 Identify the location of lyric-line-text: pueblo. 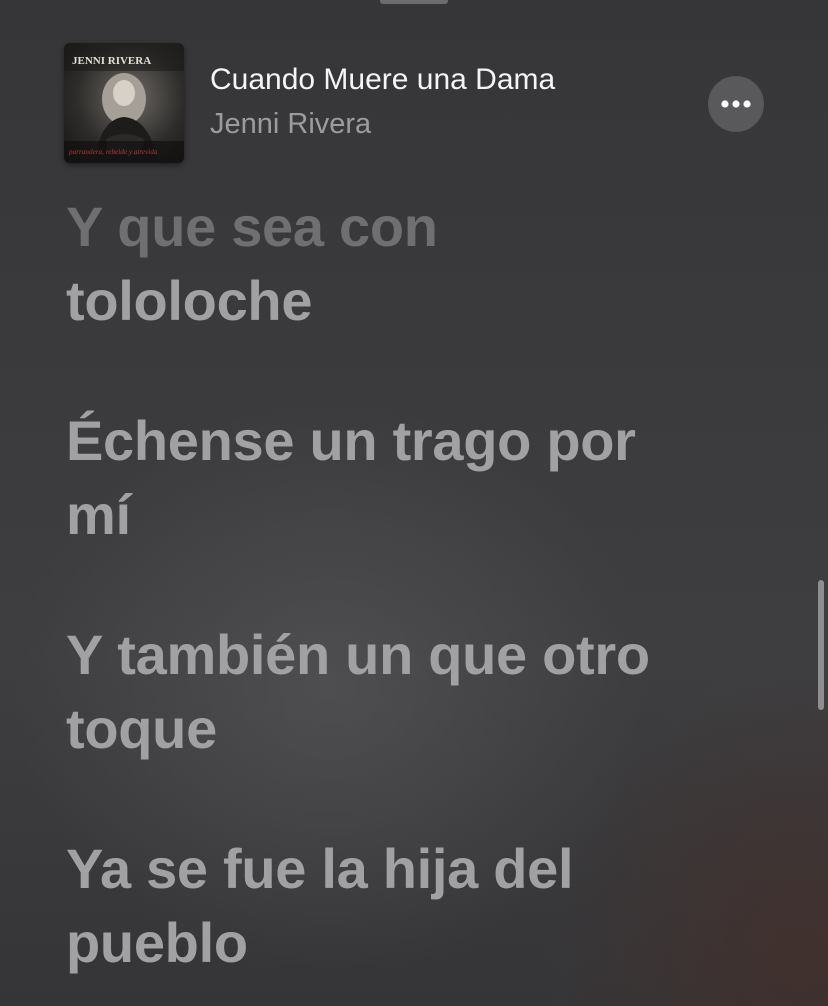
(157, 942).